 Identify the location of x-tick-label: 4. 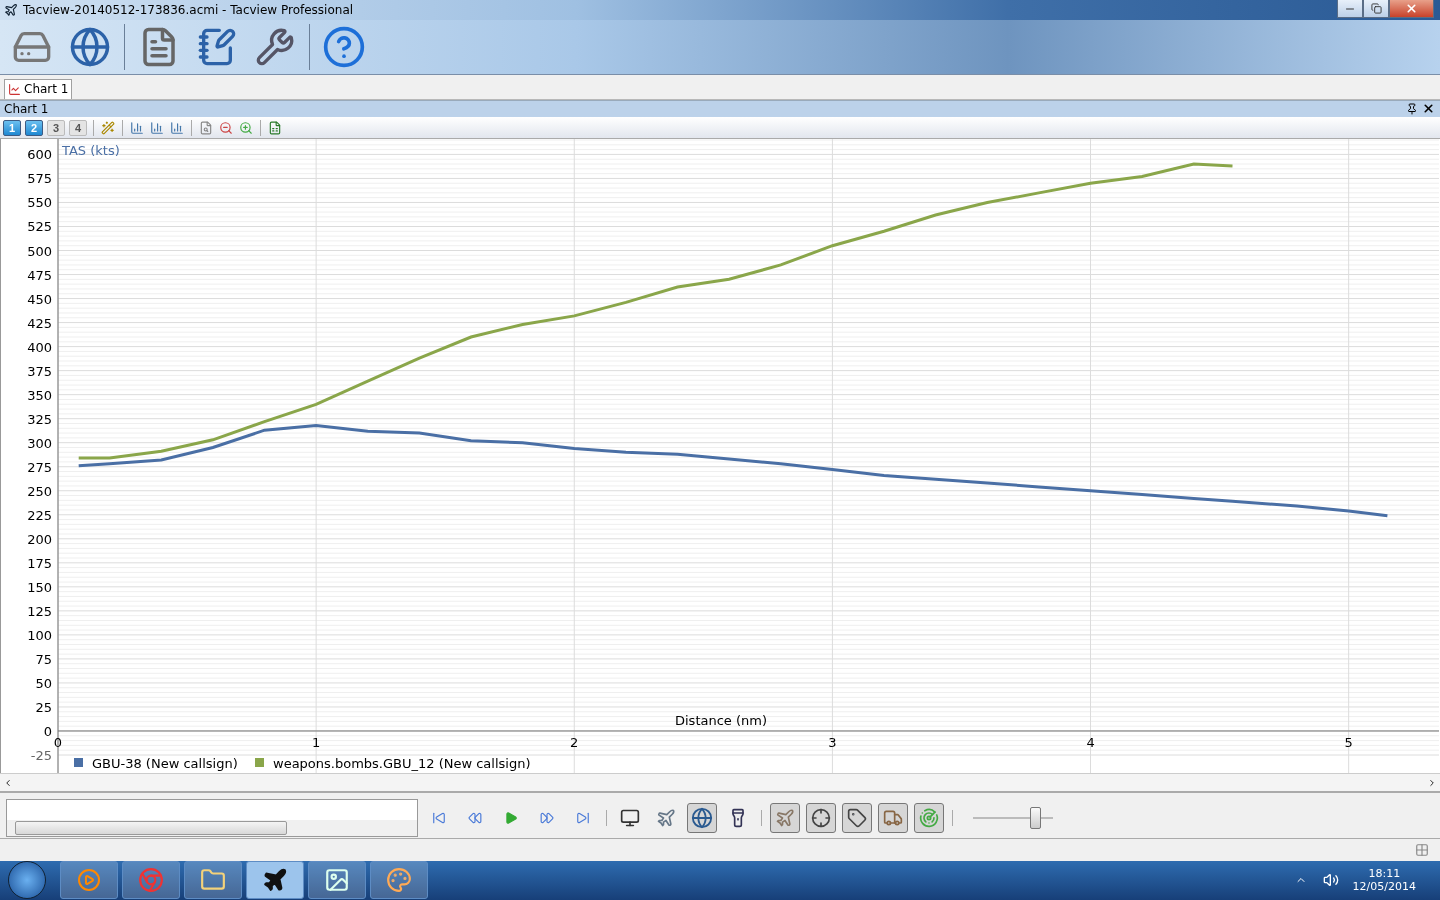
(1090, 743).